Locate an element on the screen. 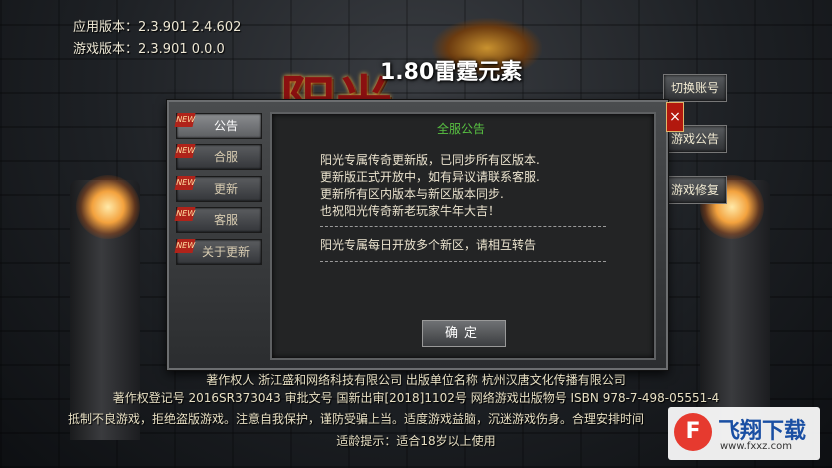 This screenshot has height=468, width=832. game-version: 游戏版本：2.3.901 0.0.0 is located at coordinates (149, 49).